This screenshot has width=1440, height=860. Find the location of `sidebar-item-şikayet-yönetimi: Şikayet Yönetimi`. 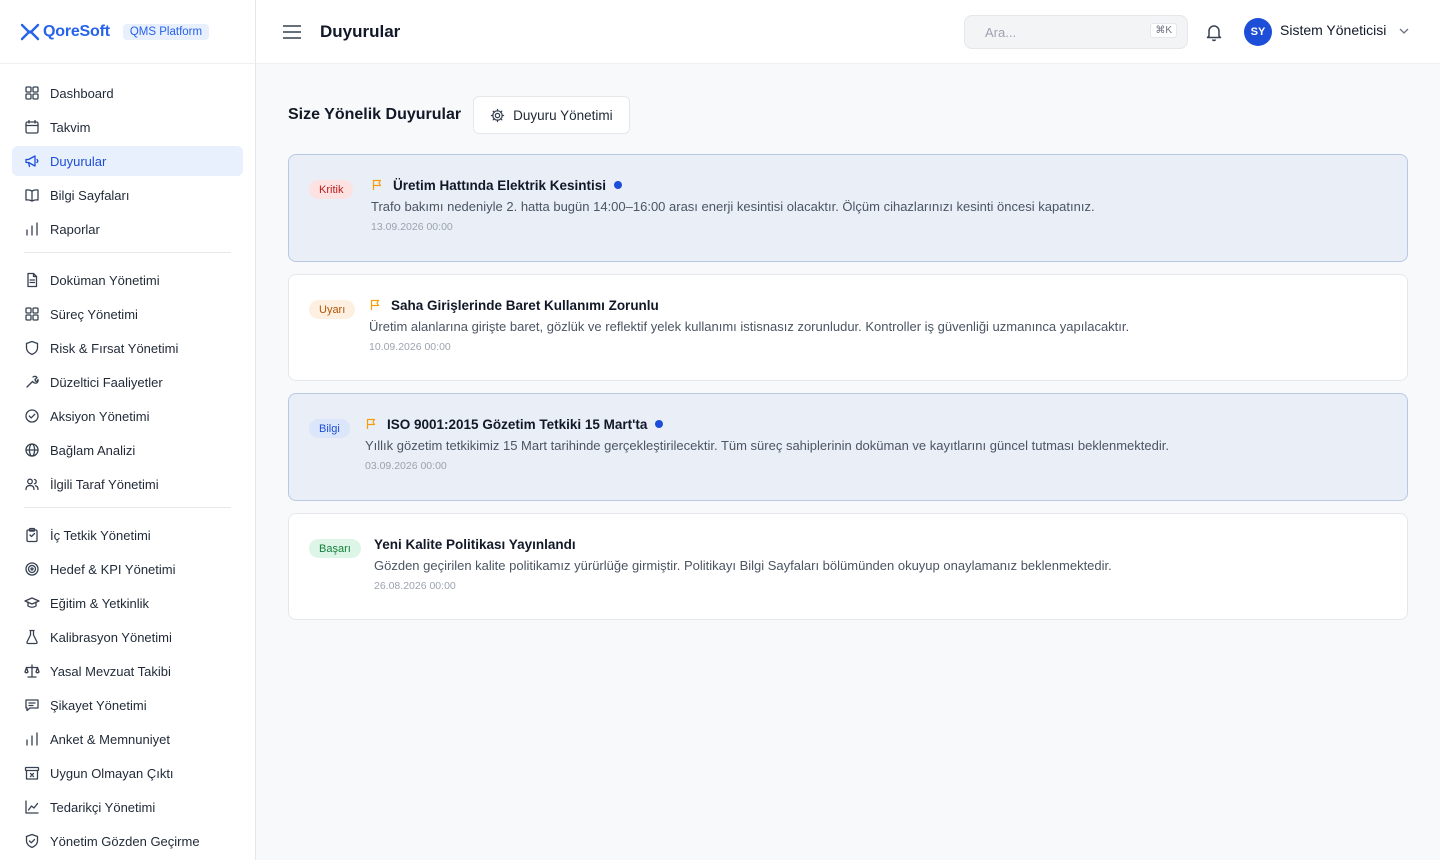

sidebar-item-şikayet-yönetimi: Şikayet Yönetimi is located at coordinates (127, 705).